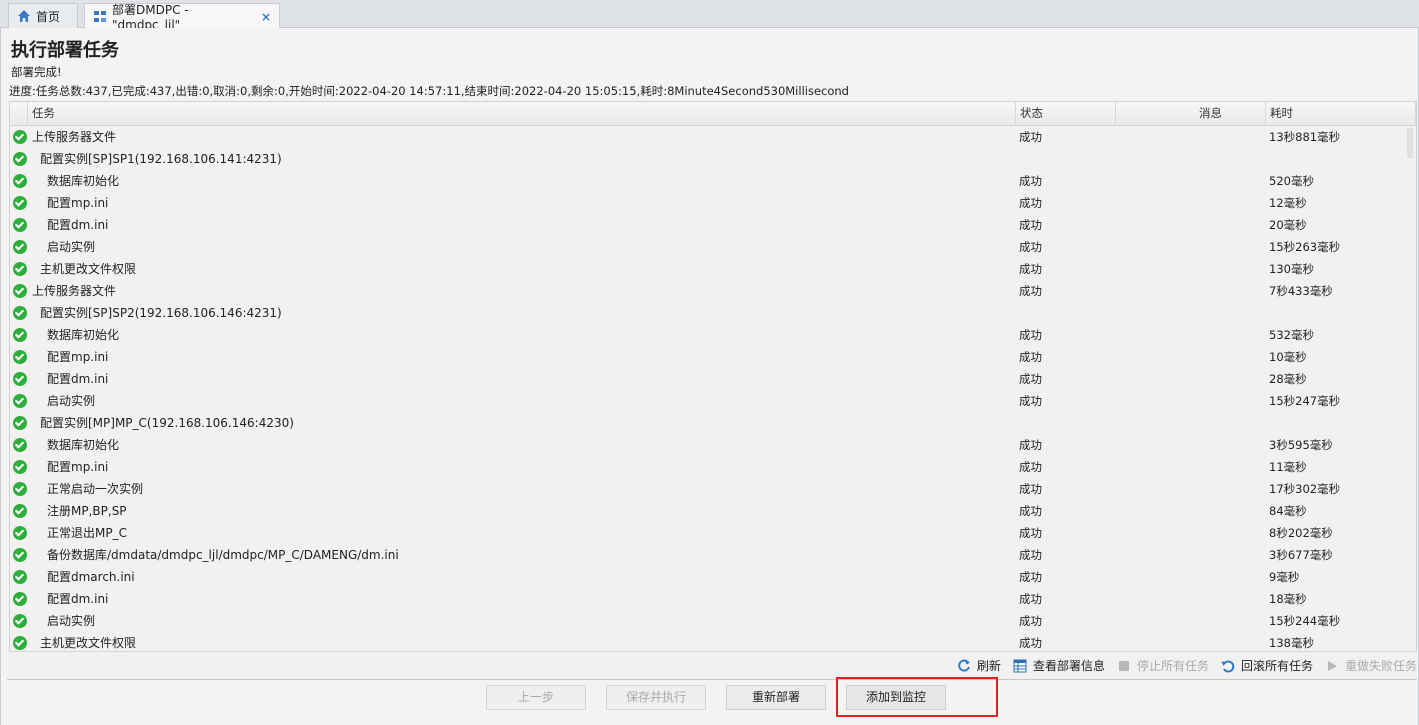 This screenshot has width=1419, height=725. Describe the element at coordinates (88, 269) in the screenshot. I see `task-name: 主机更改文件权限` at that location.